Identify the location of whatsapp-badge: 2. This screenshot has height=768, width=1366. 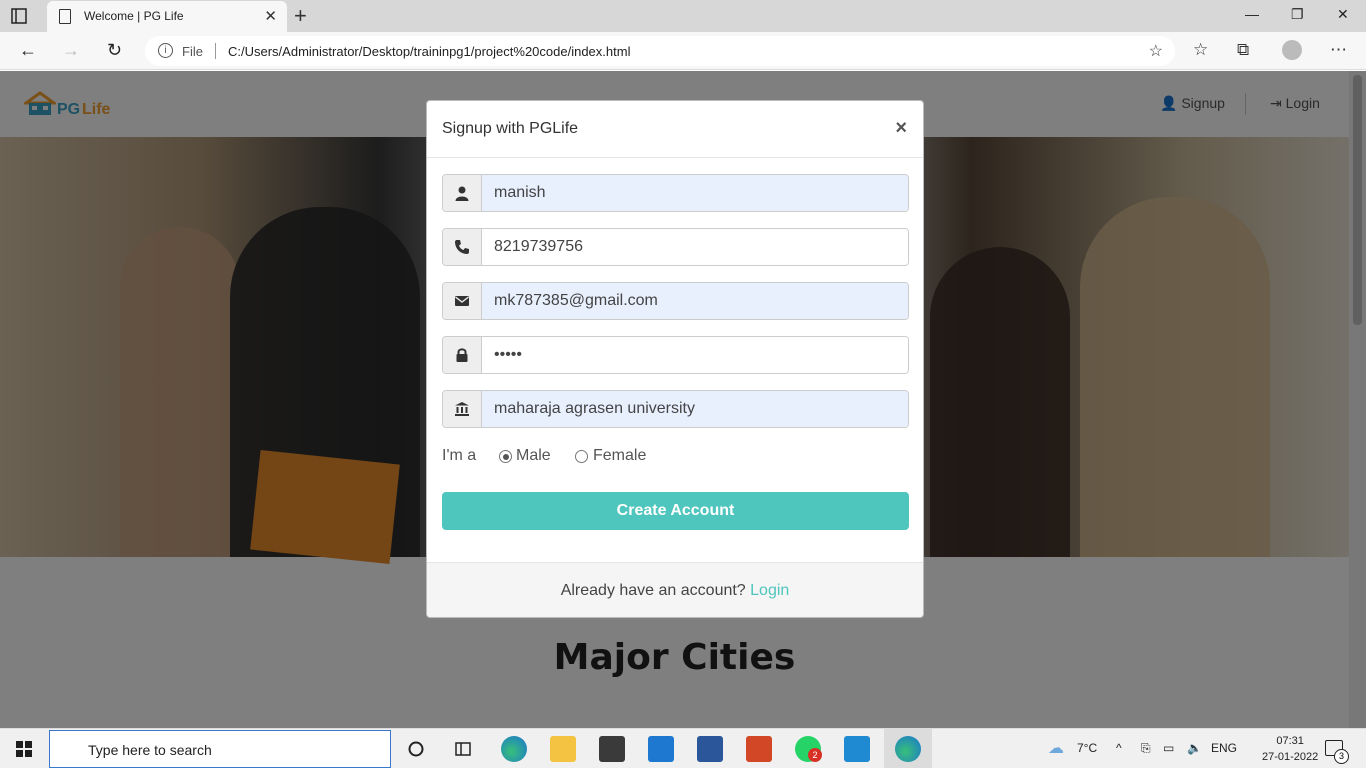
(815, 755).